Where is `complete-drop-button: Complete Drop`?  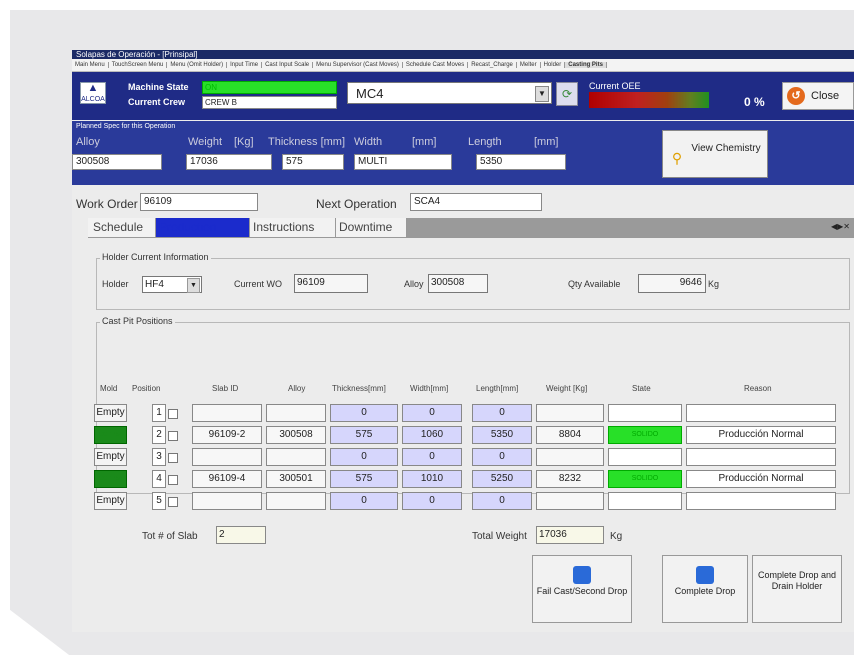 complete-drop-button: Complete Drop is located at coordinates (705, 589).